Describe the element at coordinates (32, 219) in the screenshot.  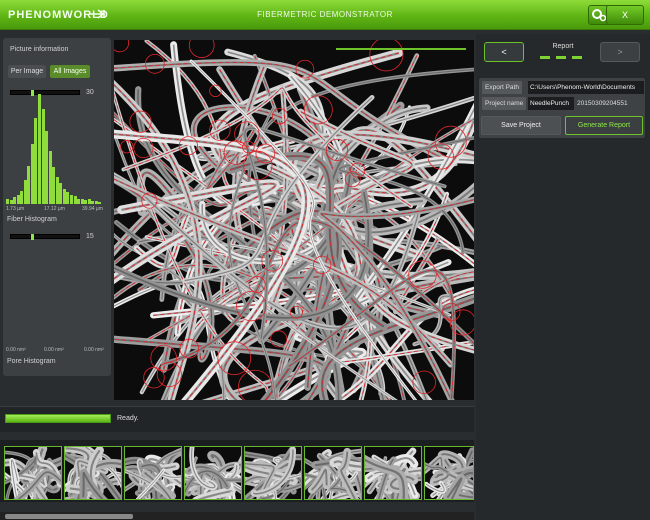
I see `fiber-histogram-label: Fiber Histogram` at that location.